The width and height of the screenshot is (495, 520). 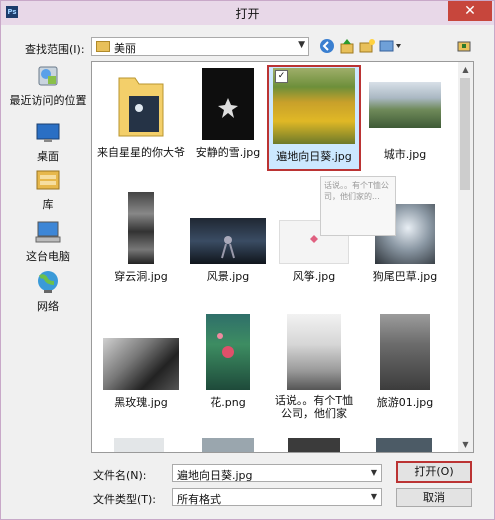 I want to click on folder-thumbnail, so click(x=141, y=104).